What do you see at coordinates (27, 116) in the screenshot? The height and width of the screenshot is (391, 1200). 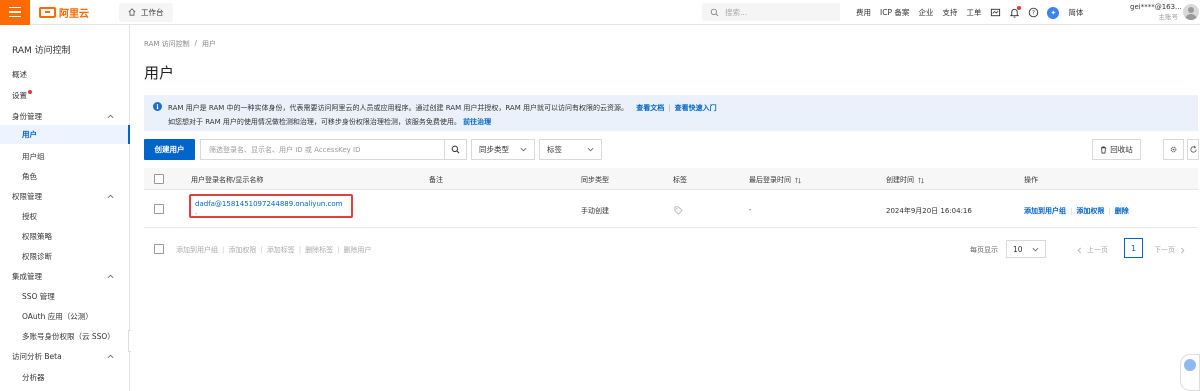 I see `sidebar-group-identity-label: 身份管理` at bounding box center [27, 116].